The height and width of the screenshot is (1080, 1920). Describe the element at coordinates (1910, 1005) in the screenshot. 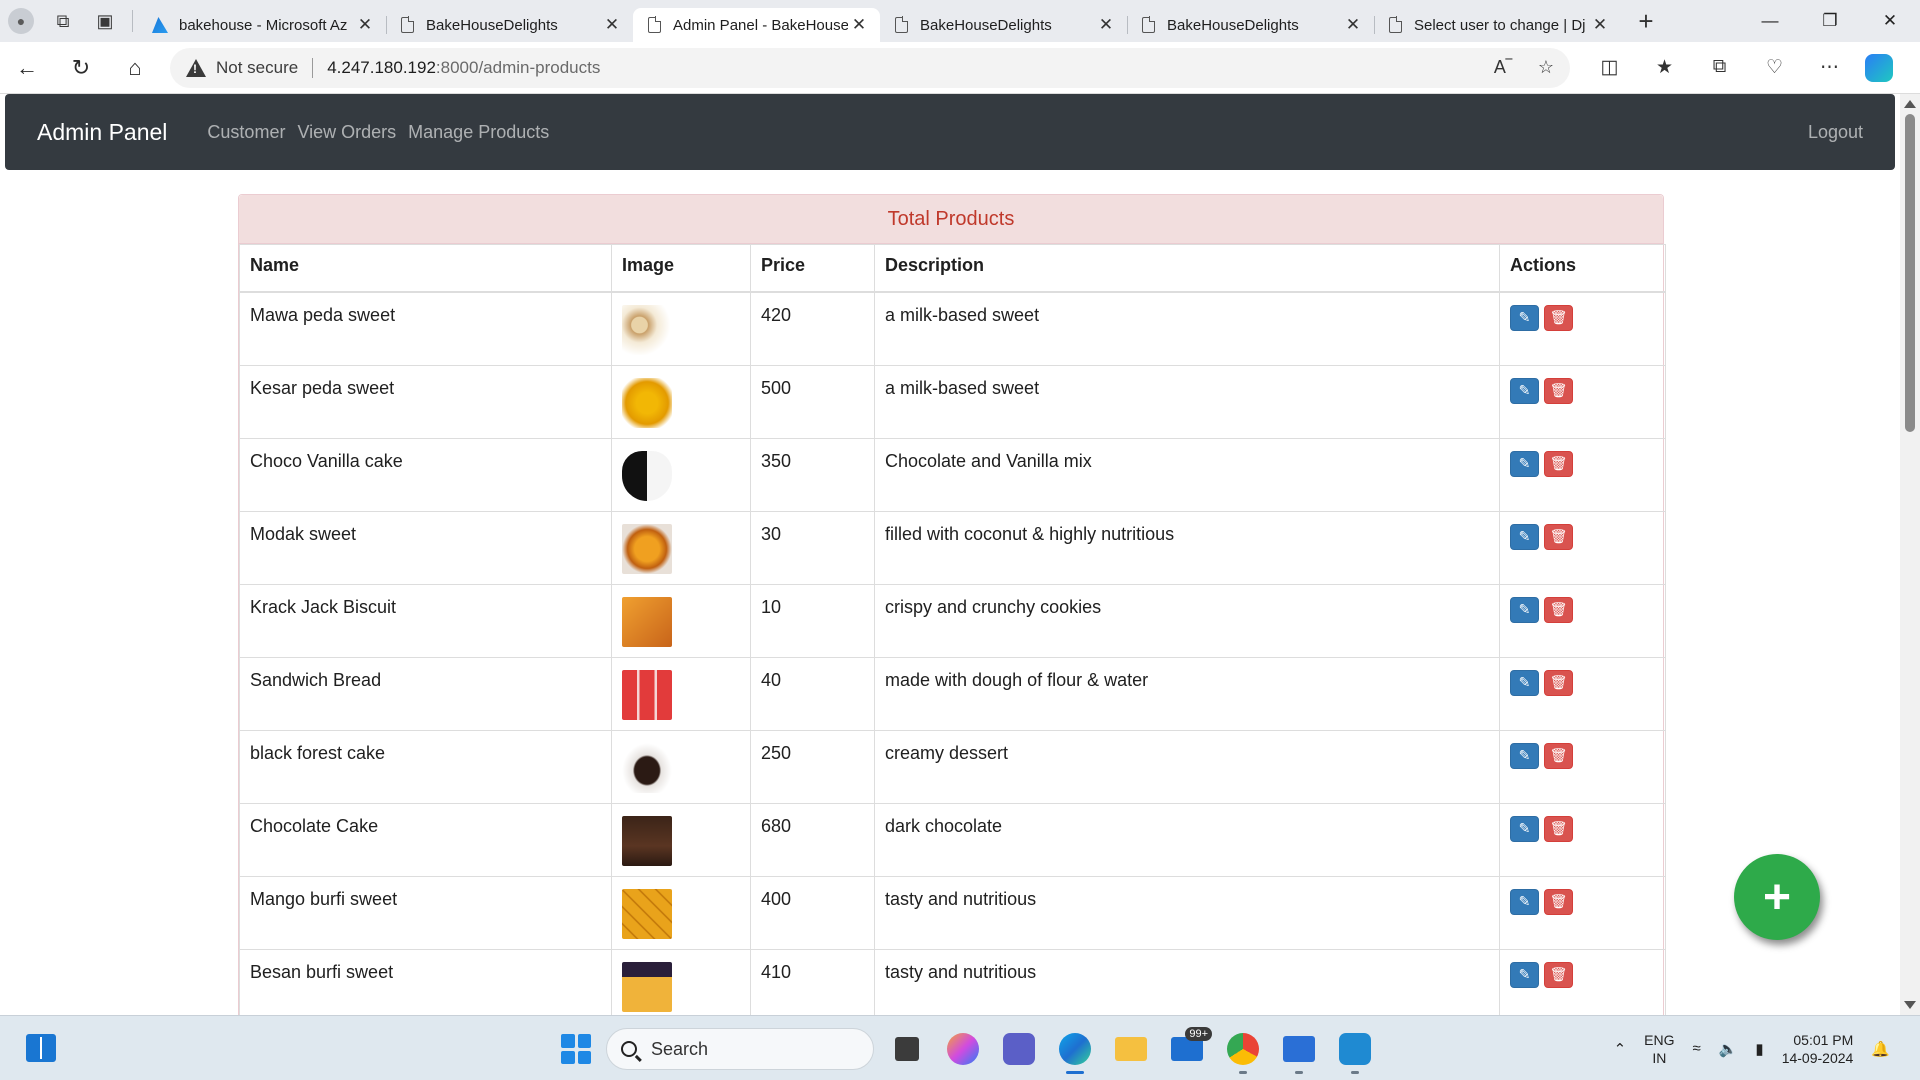

I see `scroll-down-icon` at that location.